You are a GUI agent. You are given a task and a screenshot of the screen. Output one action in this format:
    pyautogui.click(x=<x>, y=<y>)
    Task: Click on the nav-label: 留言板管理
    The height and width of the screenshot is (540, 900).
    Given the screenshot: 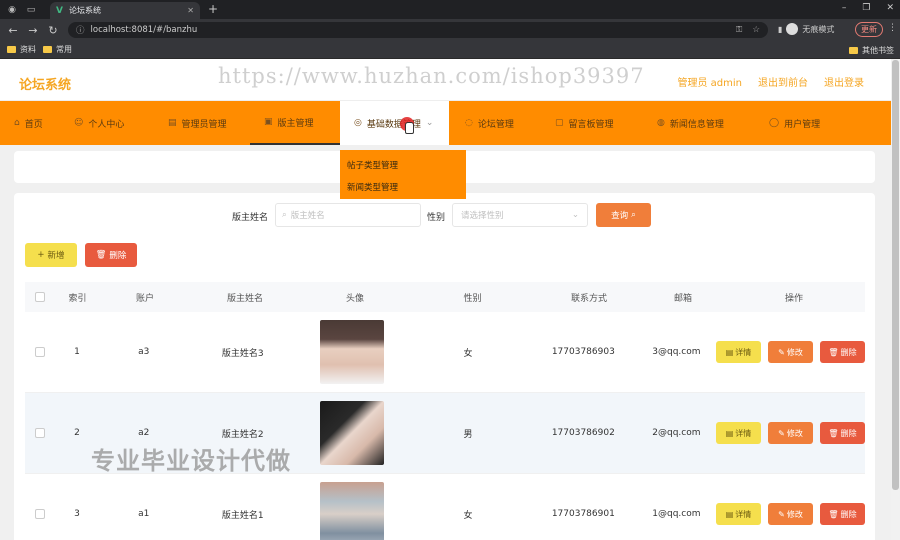 What is the action you would take?
    pyautogui.click(x=591, y=124)
    